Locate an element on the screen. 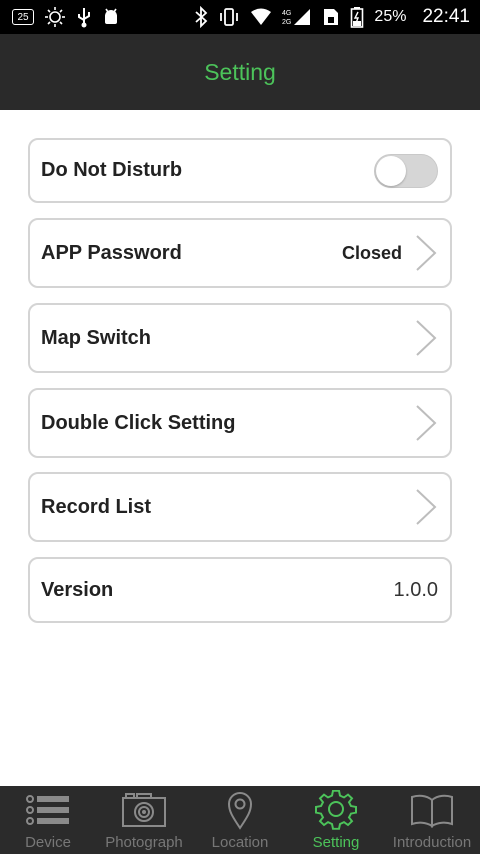  setting-app-password: APP Password Closed is located at coordinates (240, 253).